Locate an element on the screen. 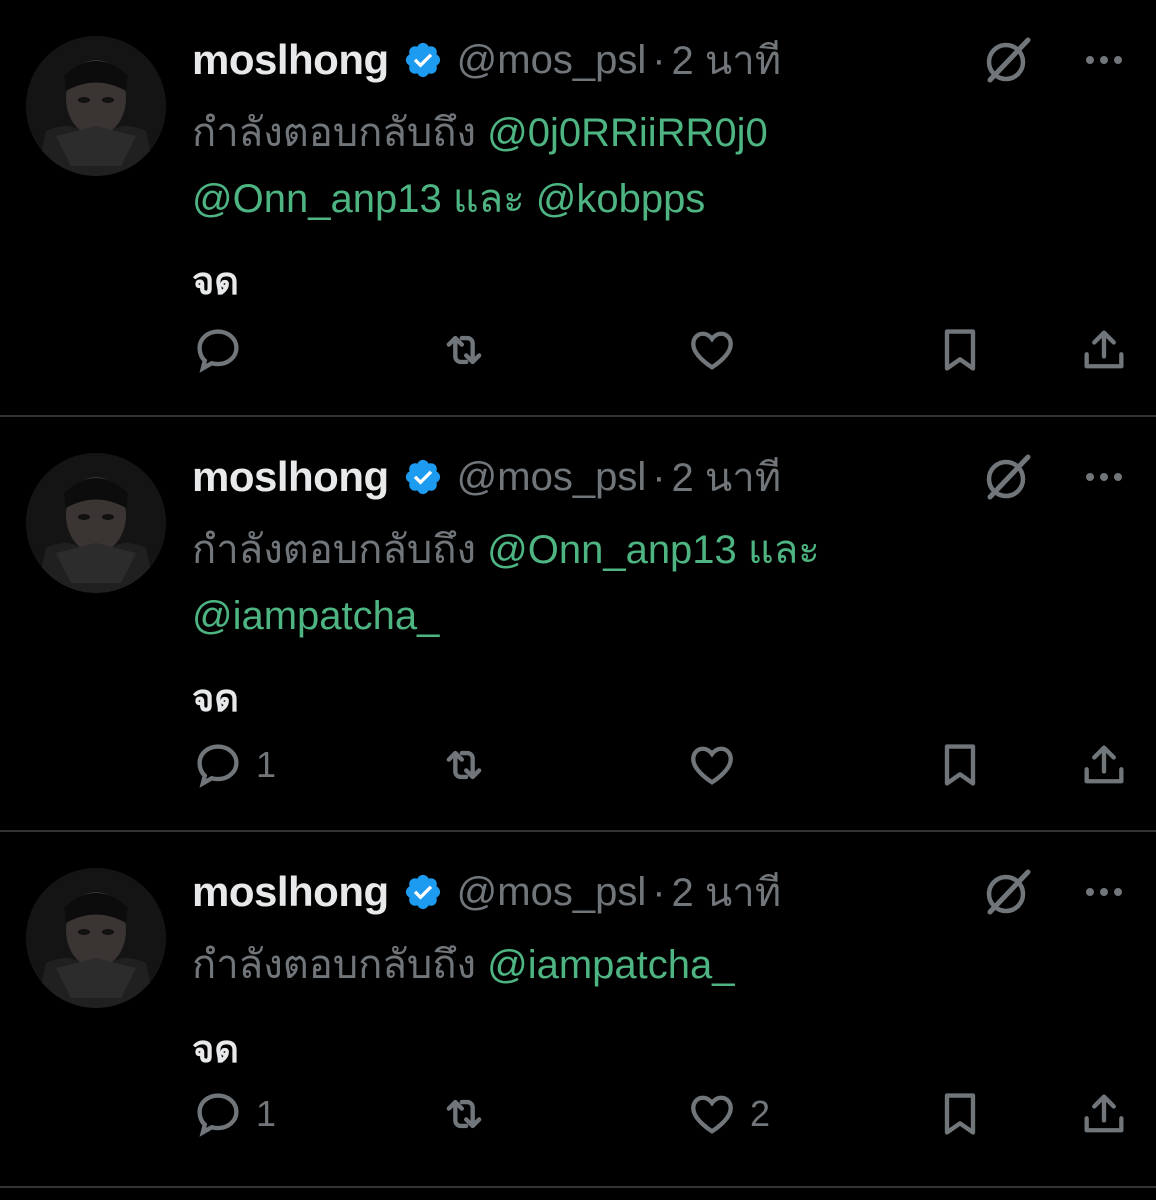 This screenshot has width=1156, height=1200. action-bar: 1 is located at coordinates (662, 765).